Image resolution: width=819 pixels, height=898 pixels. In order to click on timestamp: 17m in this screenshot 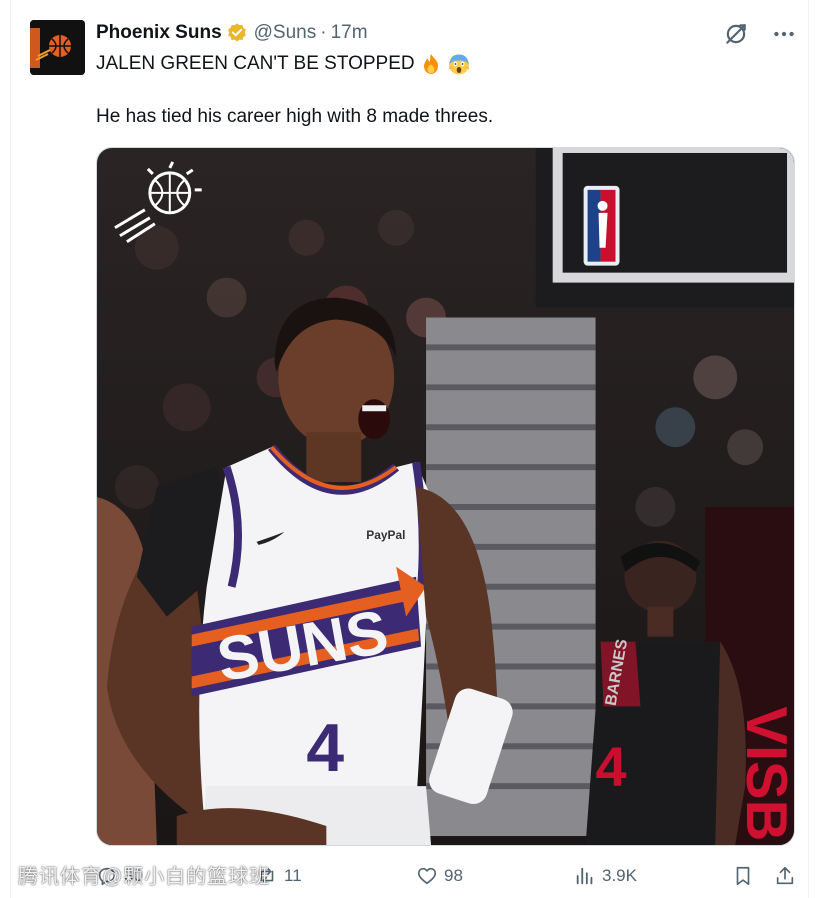, I will do `click(349, 33)`.